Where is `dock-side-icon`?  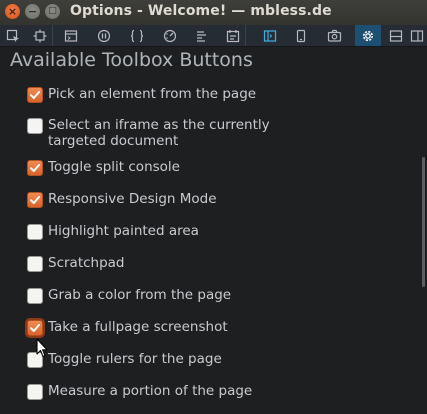 dock-side-icon is located at coordinates (417, 36).